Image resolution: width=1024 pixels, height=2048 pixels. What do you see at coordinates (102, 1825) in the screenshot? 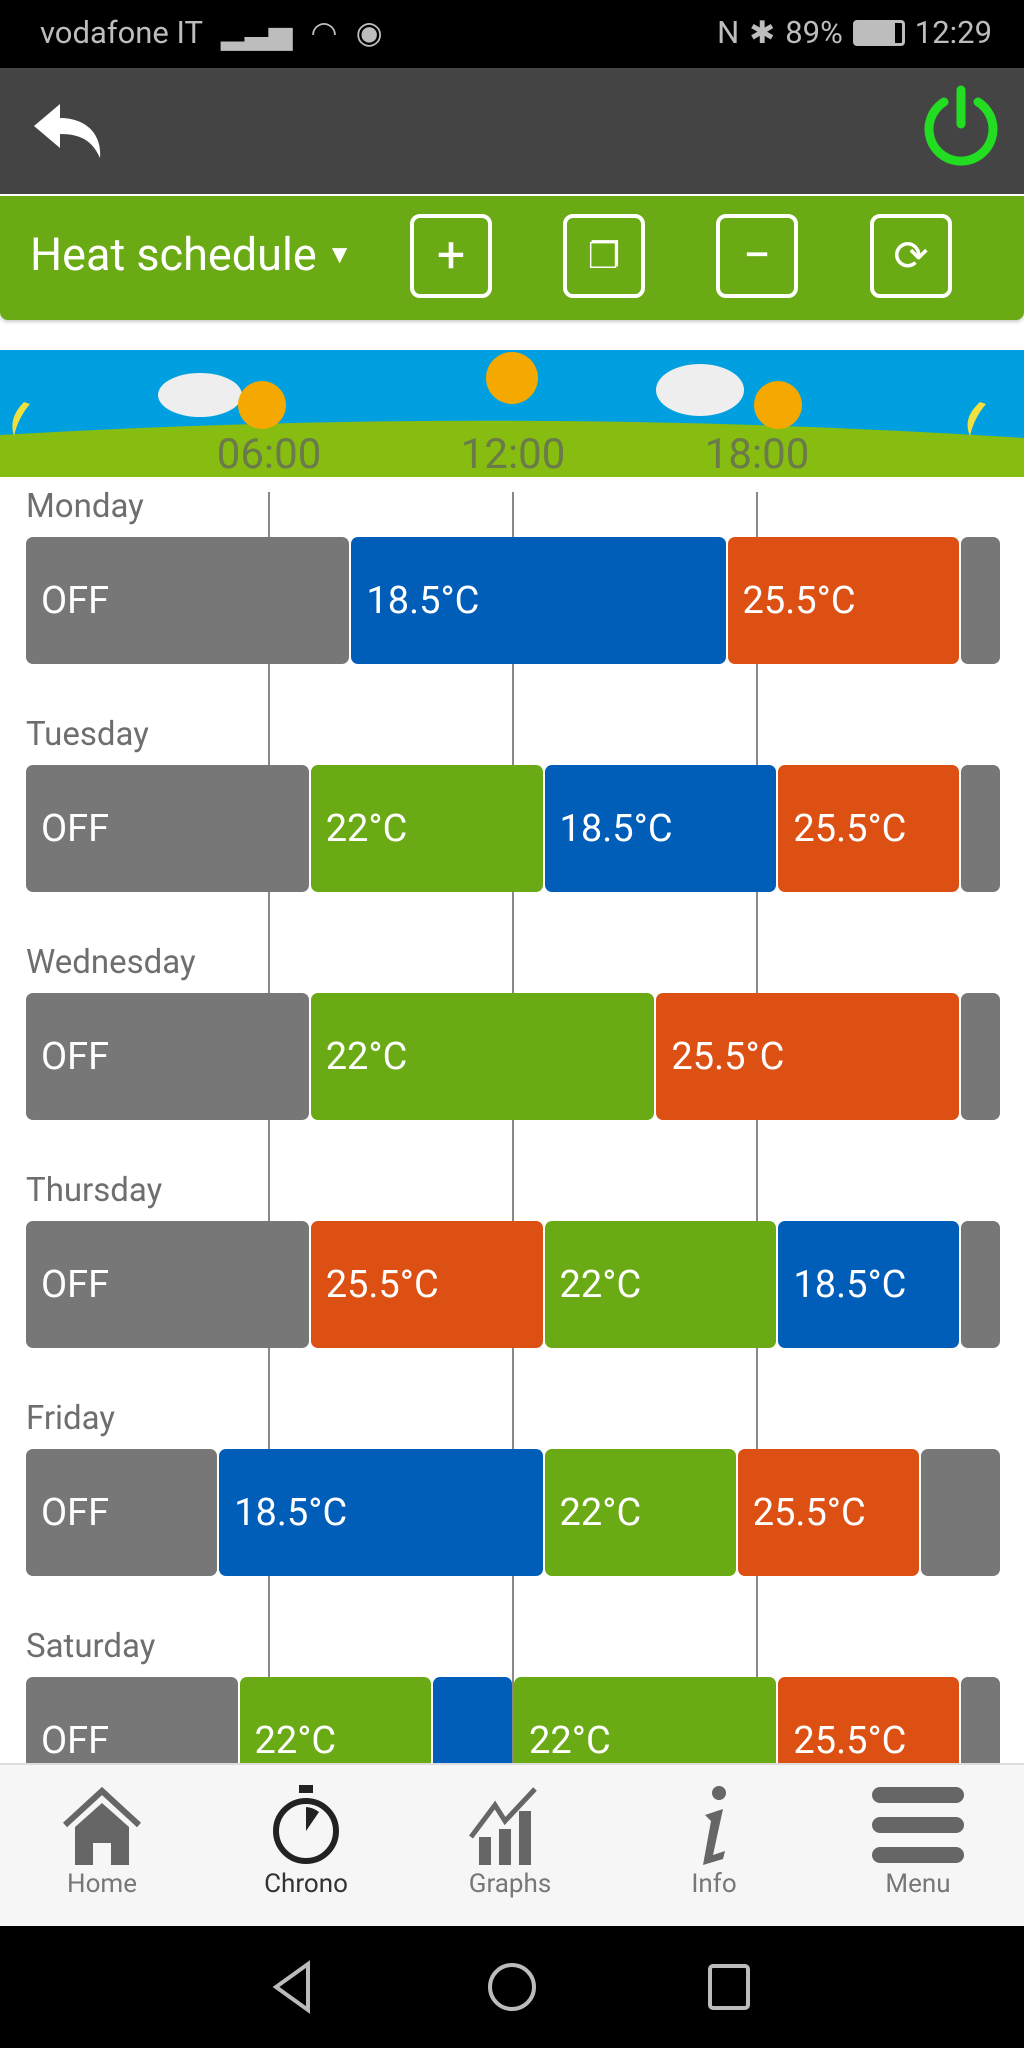
I see `home-icon` at bounding box center [102, 1825].